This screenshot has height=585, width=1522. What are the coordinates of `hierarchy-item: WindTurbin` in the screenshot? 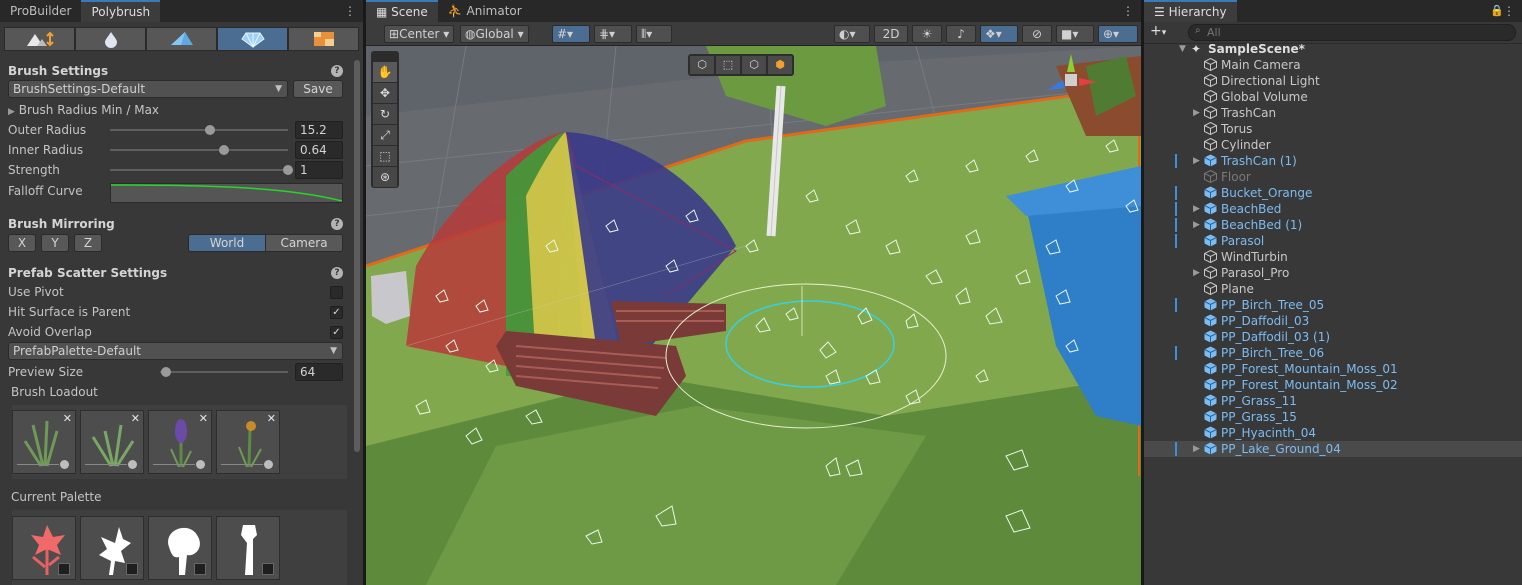 It's located at (1333, 257).